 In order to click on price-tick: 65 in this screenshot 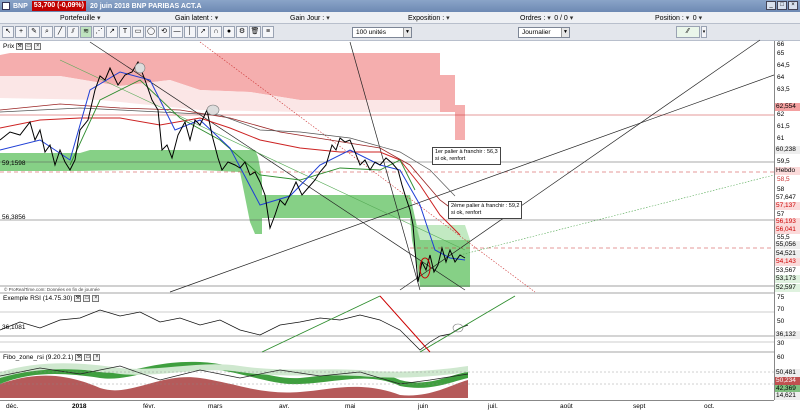, I will do `click(781, 53)`.